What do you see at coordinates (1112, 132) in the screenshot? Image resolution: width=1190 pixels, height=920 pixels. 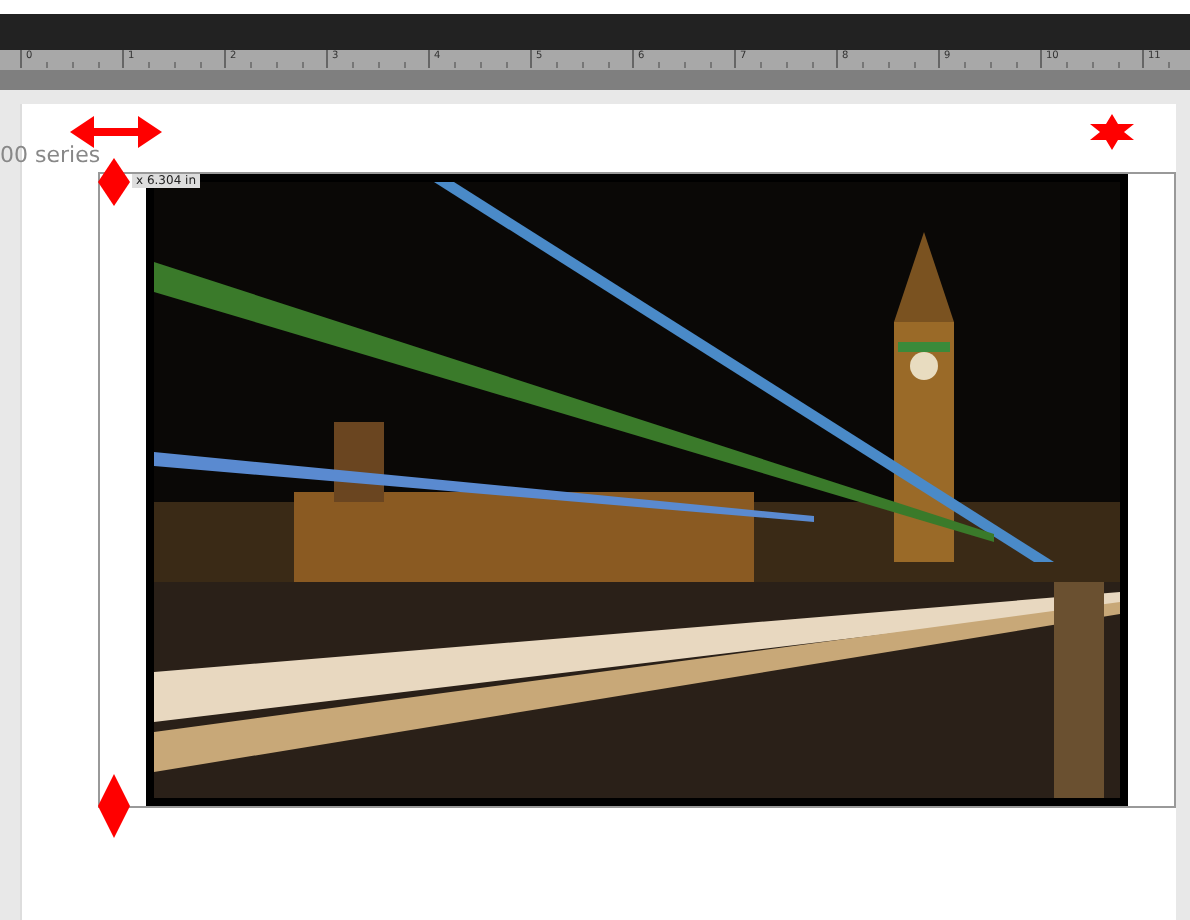 I see `star-icon` at bounding box center [1112, 132].